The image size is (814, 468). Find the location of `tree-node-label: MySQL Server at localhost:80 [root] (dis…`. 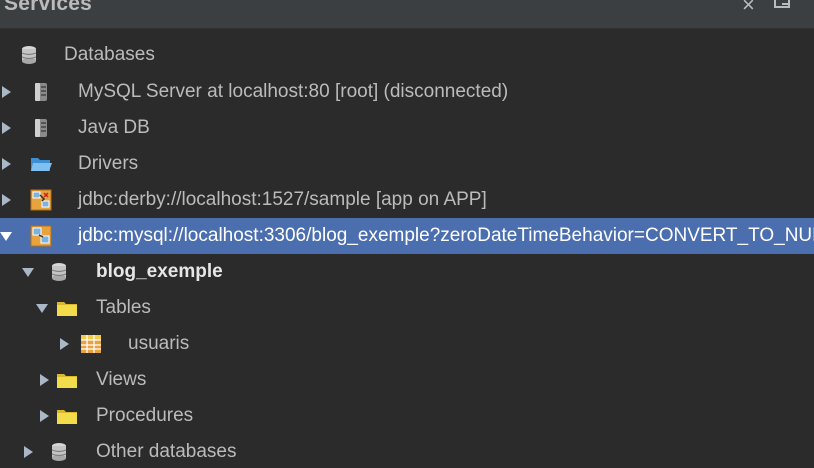

tree-node-label: MySQL Server at localhost:80 [root] (dis… is located at coordinates (293, 91).